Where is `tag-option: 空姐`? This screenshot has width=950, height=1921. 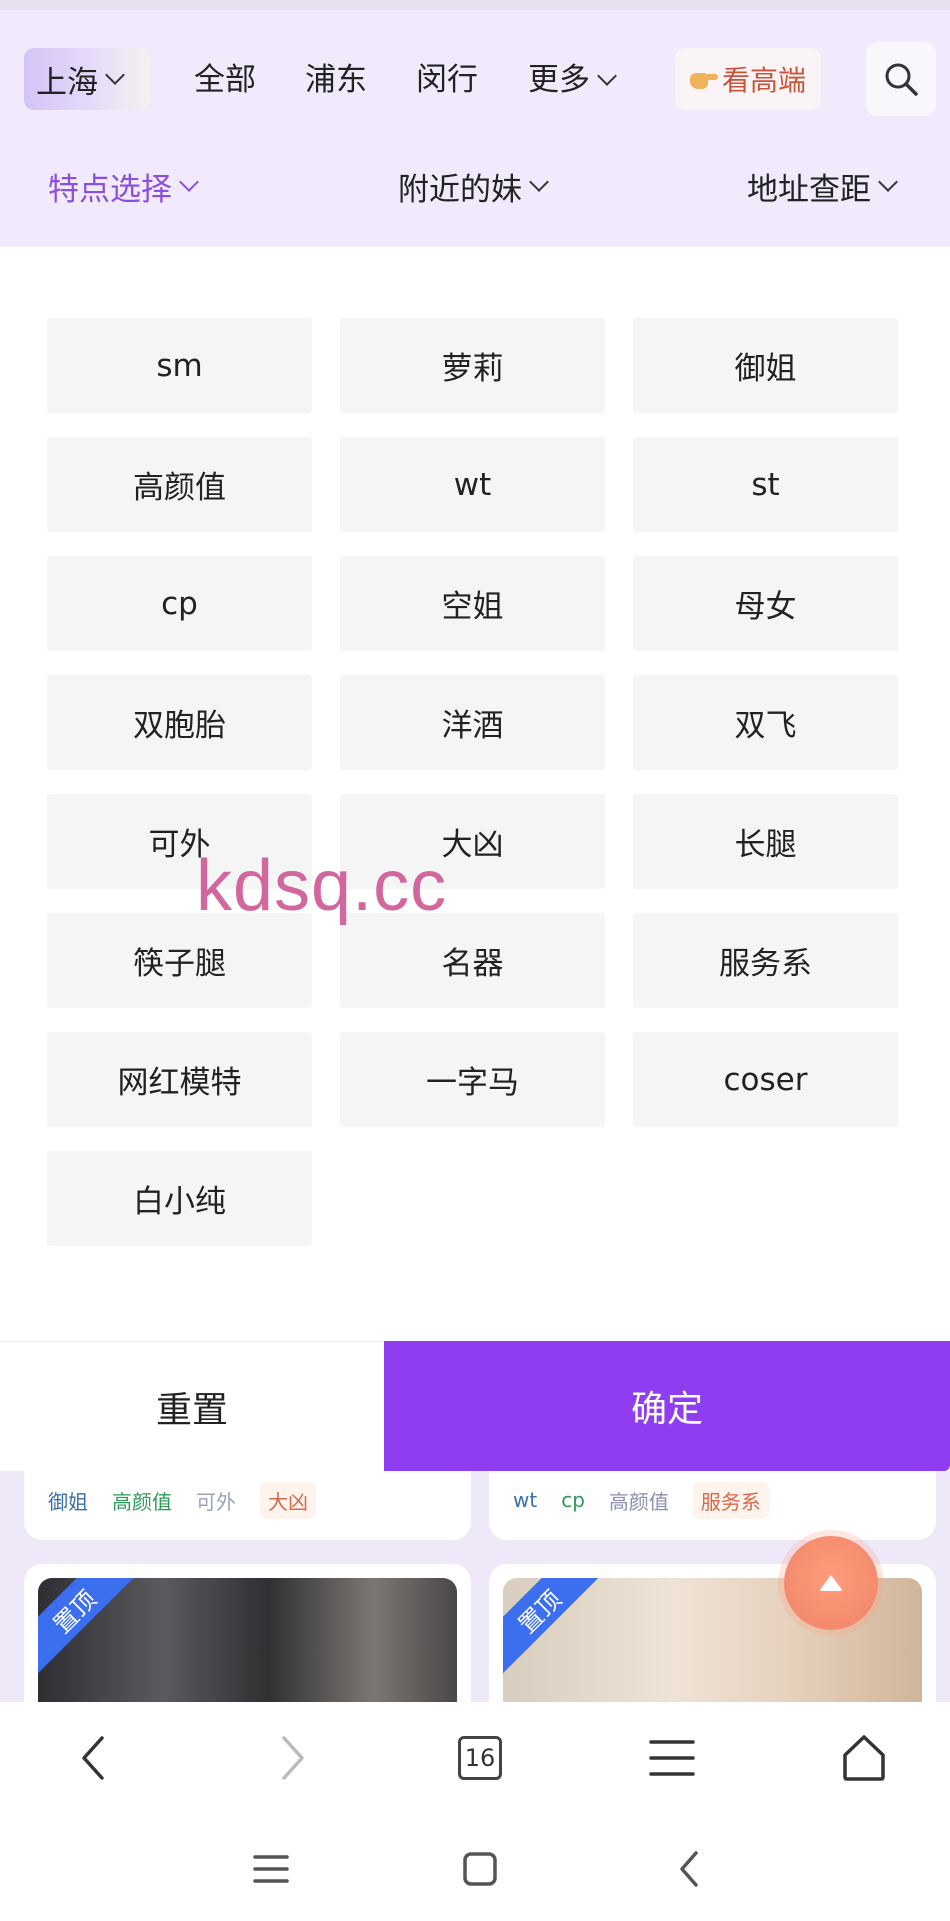
tag-option: 空姐 is located at coordinates (472, 603).